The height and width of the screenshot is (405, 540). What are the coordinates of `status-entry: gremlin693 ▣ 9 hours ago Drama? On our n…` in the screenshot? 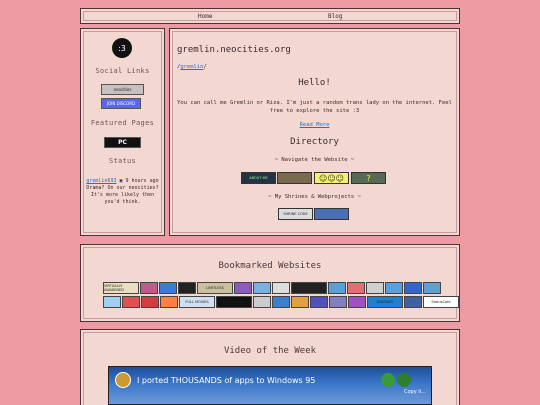 It's located at (122, 192).